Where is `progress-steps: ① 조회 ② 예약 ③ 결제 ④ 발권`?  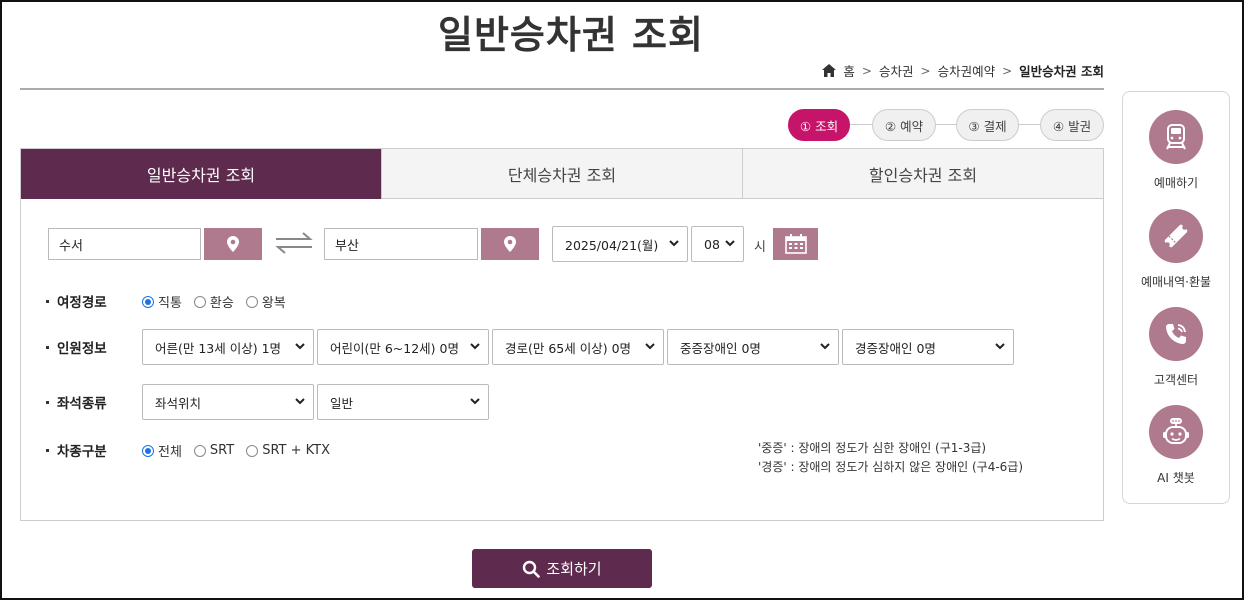 progress-steps: ① 조회 ② 예약 ③ 결제 ④ 발권 is located at coordinates (946, 125).